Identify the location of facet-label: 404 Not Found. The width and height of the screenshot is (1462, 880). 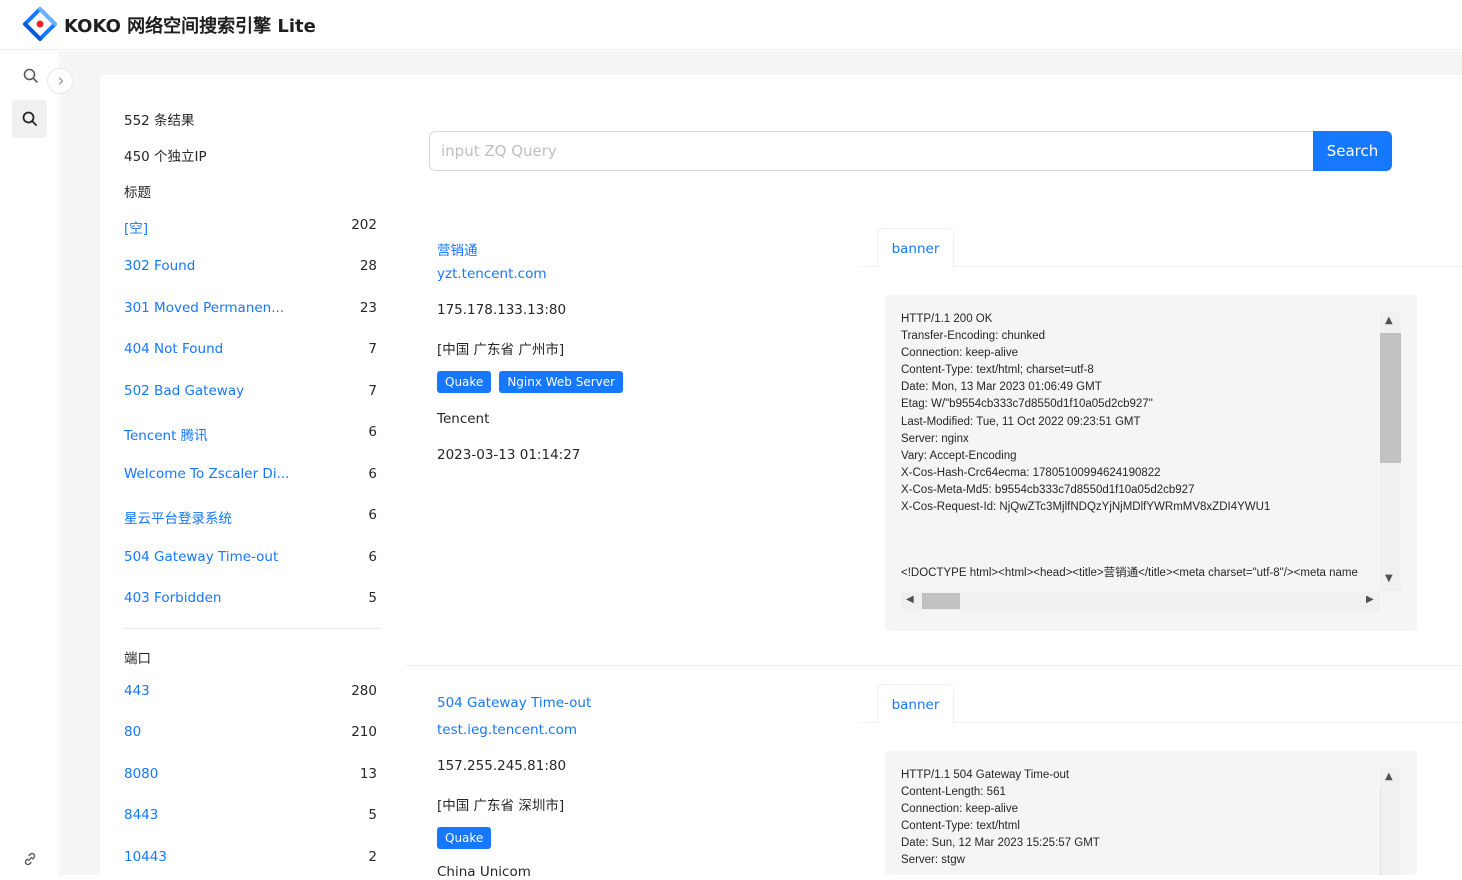
(174, 349).